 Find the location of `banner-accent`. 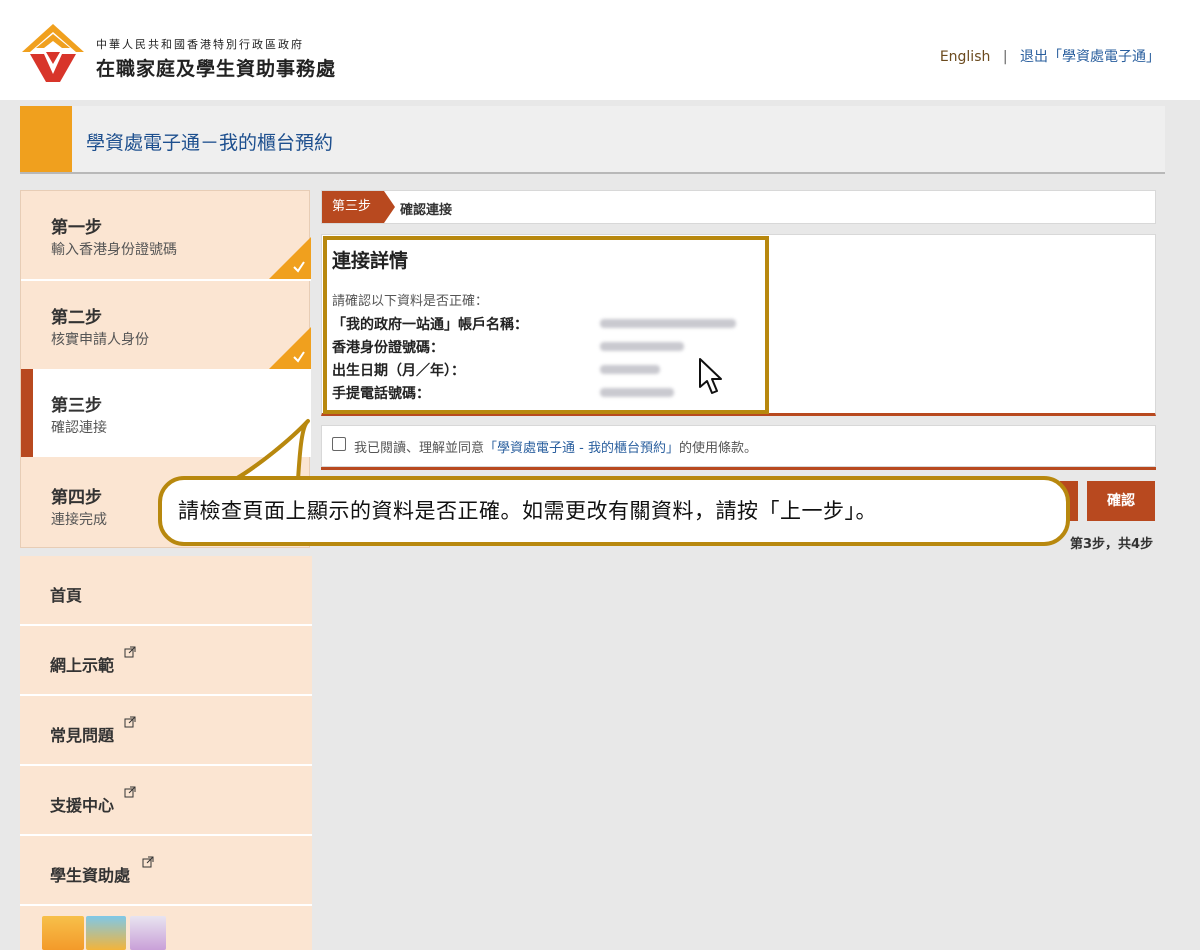

banner-accent is located at coordinates (46, 139).